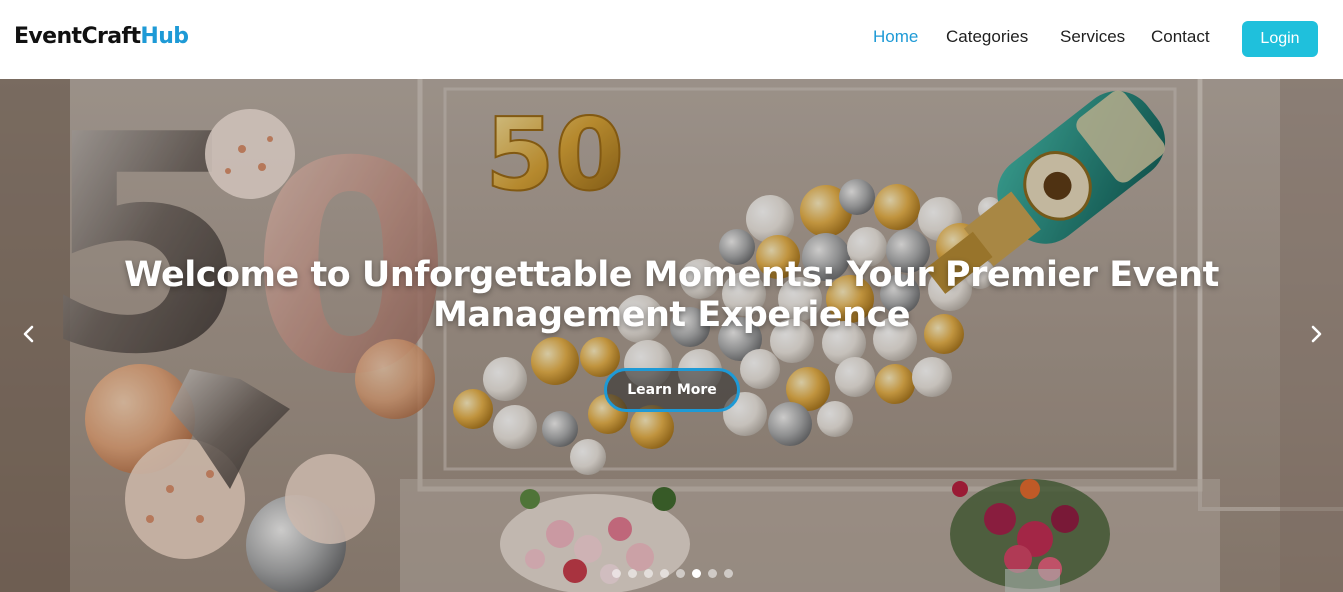 This screenshot has width=1343, height=592. Describe the element at coordinates (672, 390) in the screenshot. I see `learn-more-button: Learn More` at that location.